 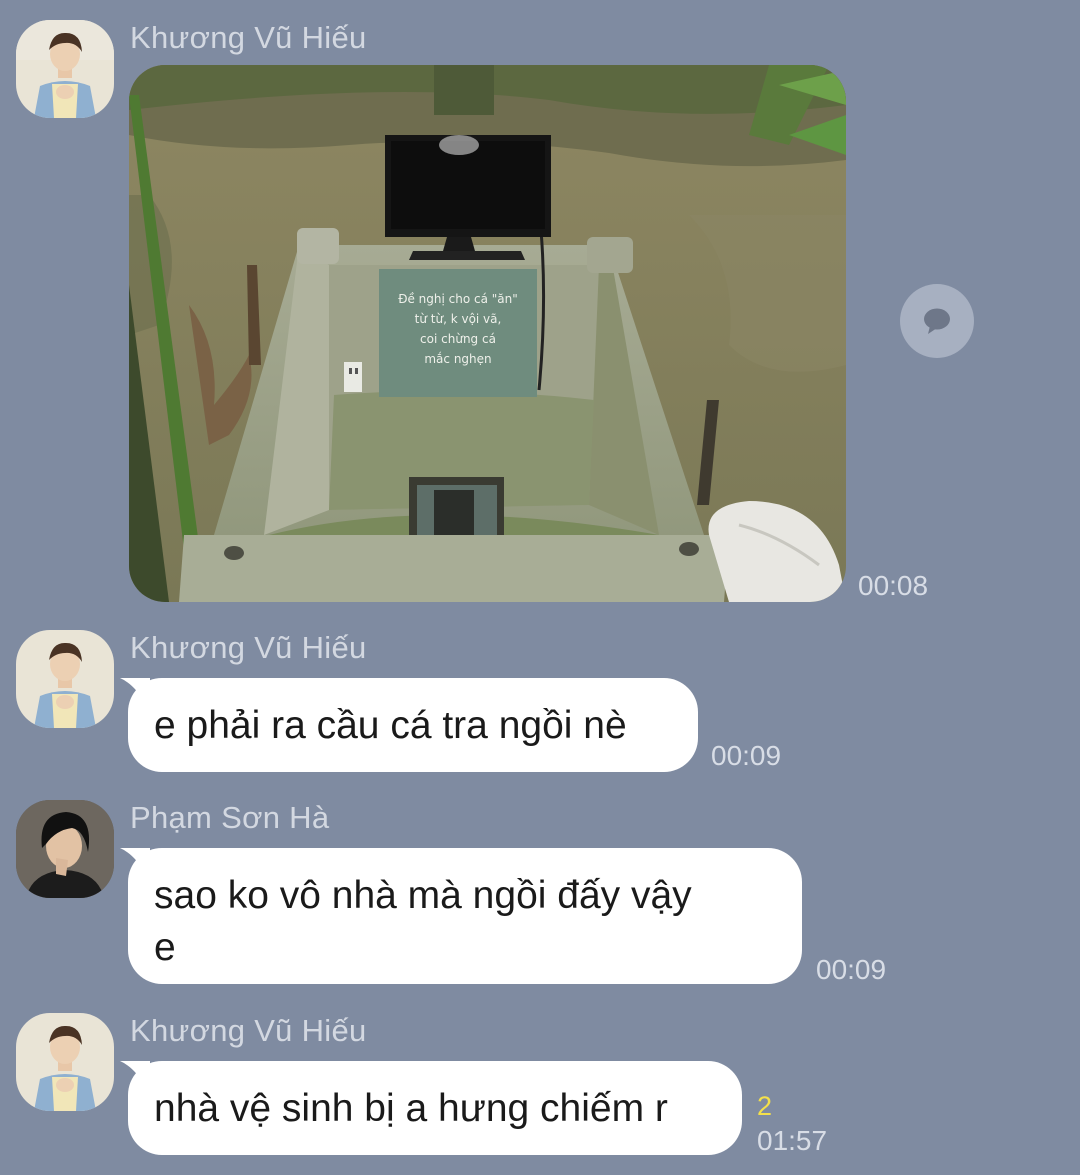 What do you see at coordinates (457, 359) in the screenshot?
I see `sign-text-line-4: mắc nghẹn` at bounding box center [457, 359].